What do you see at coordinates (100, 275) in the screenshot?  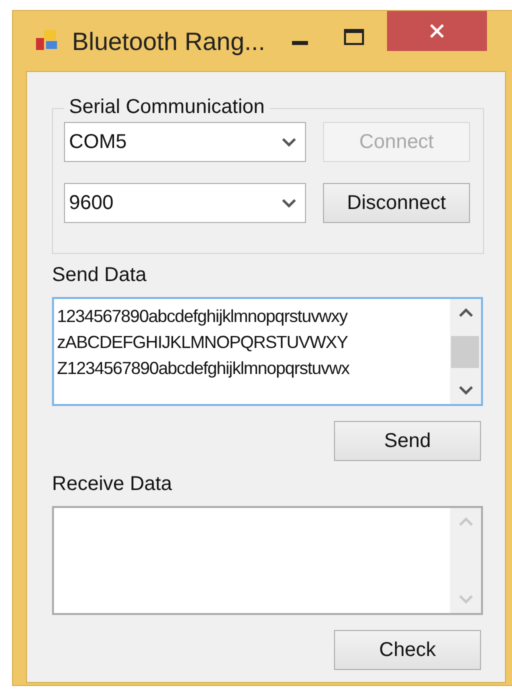 I see `section-label: Send Data` at bounding box center [100, 275].